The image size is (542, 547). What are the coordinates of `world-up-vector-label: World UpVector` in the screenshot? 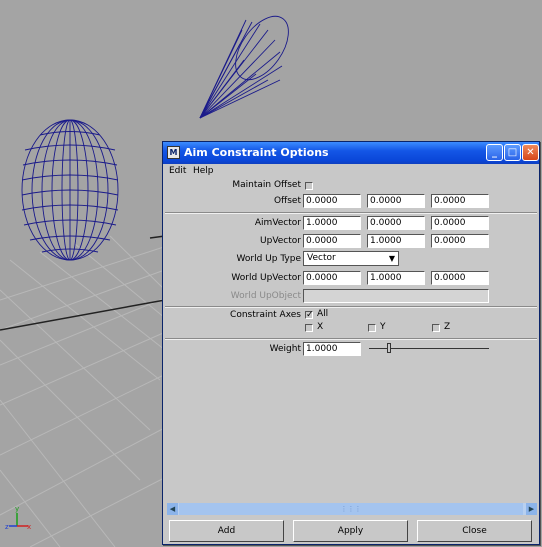 It's located at (266, 278).